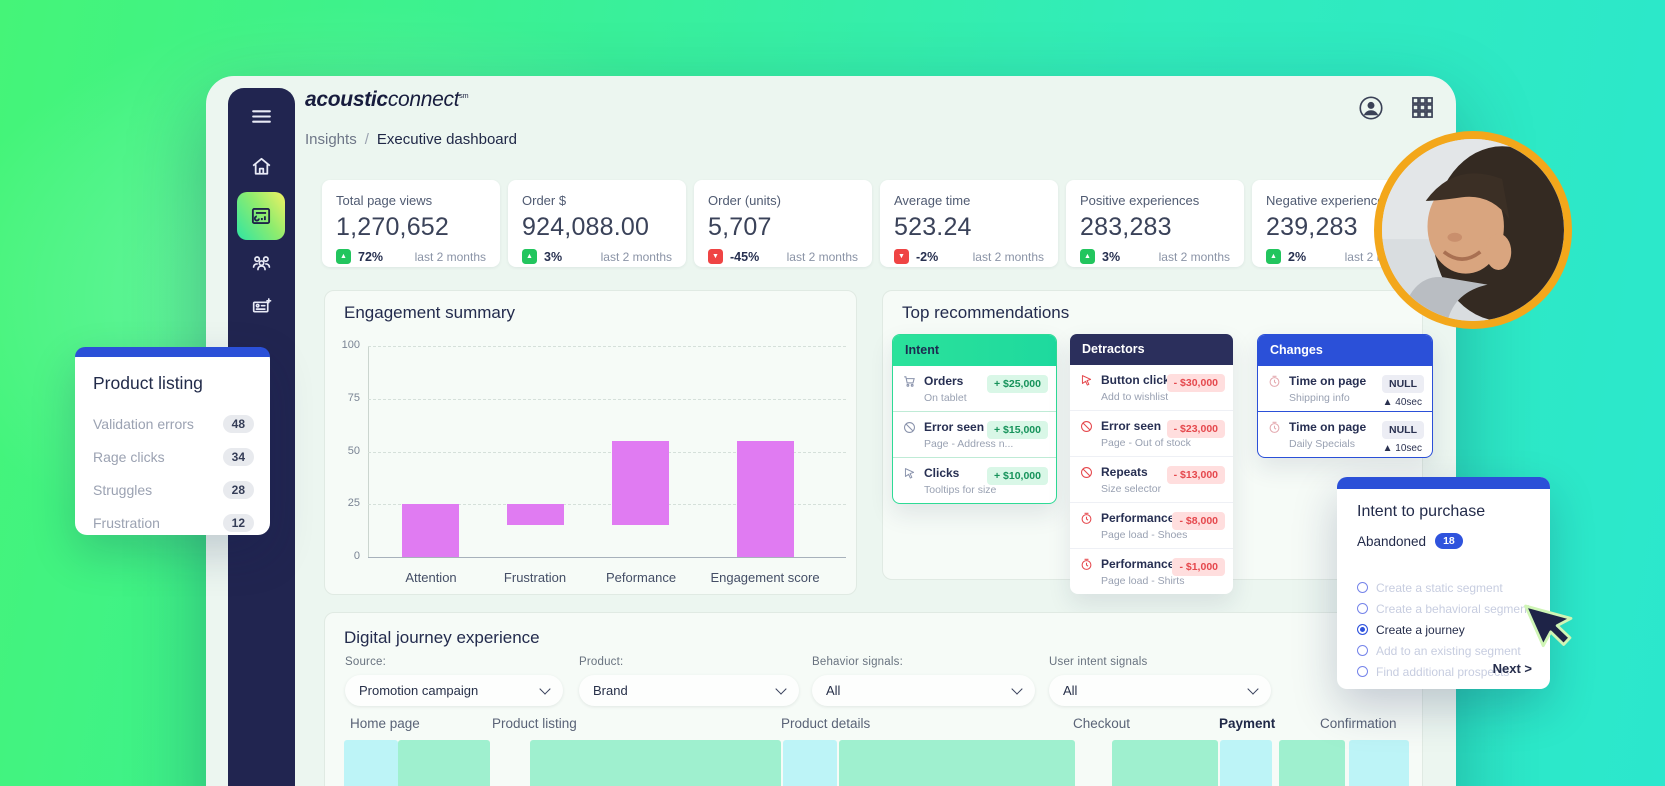 The image size is (1665, 786). What do you see at coordinates (1443, 608) in the screenshot?
I see `radio-option: Create a behavioral segment` at bounding box center [1443, 608].